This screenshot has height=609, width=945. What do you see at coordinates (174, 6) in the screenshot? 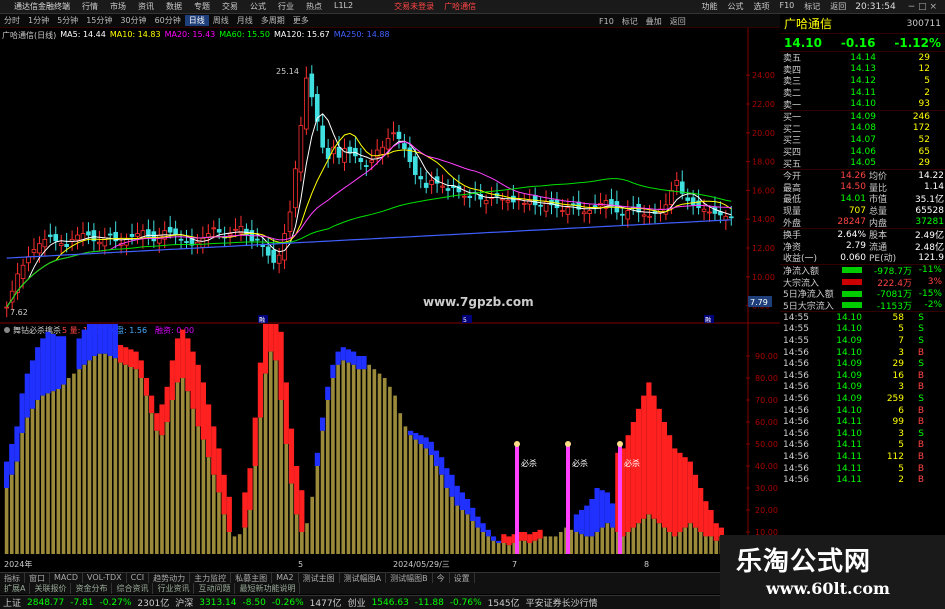
I see `menu-item: 数据` at bounding box center [174, 6].